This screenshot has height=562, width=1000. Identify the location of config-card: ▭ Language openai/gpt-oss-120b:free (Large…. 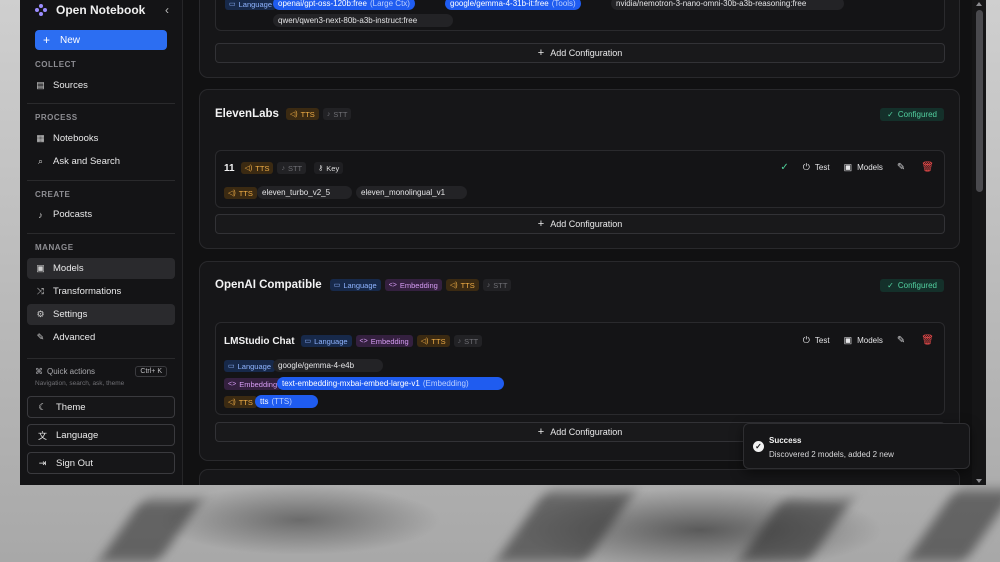
(580, 15).